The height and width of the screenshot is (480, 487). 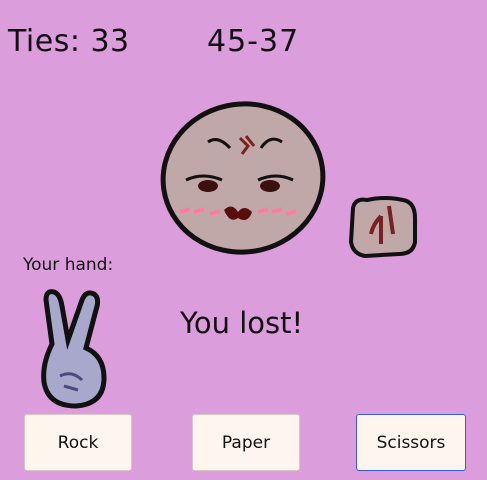 I want to click on scissors-button: Scissors, so click(x=411, y=442).